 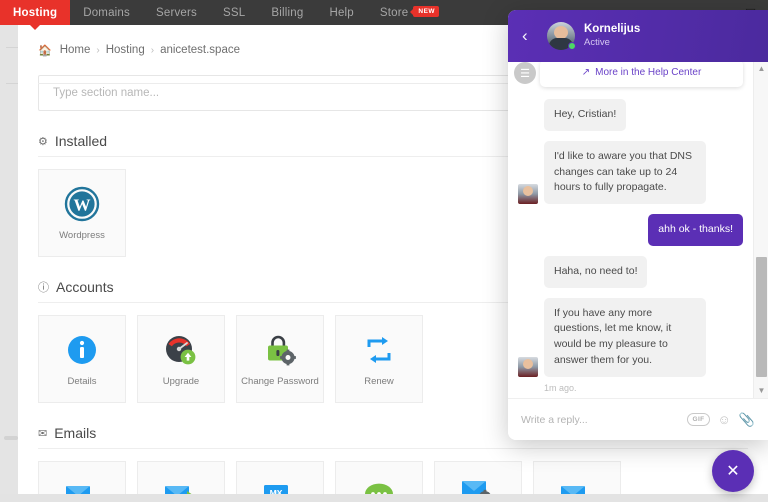 I want to click on nav-item-domains: Domains, so click(x=106, y=12).